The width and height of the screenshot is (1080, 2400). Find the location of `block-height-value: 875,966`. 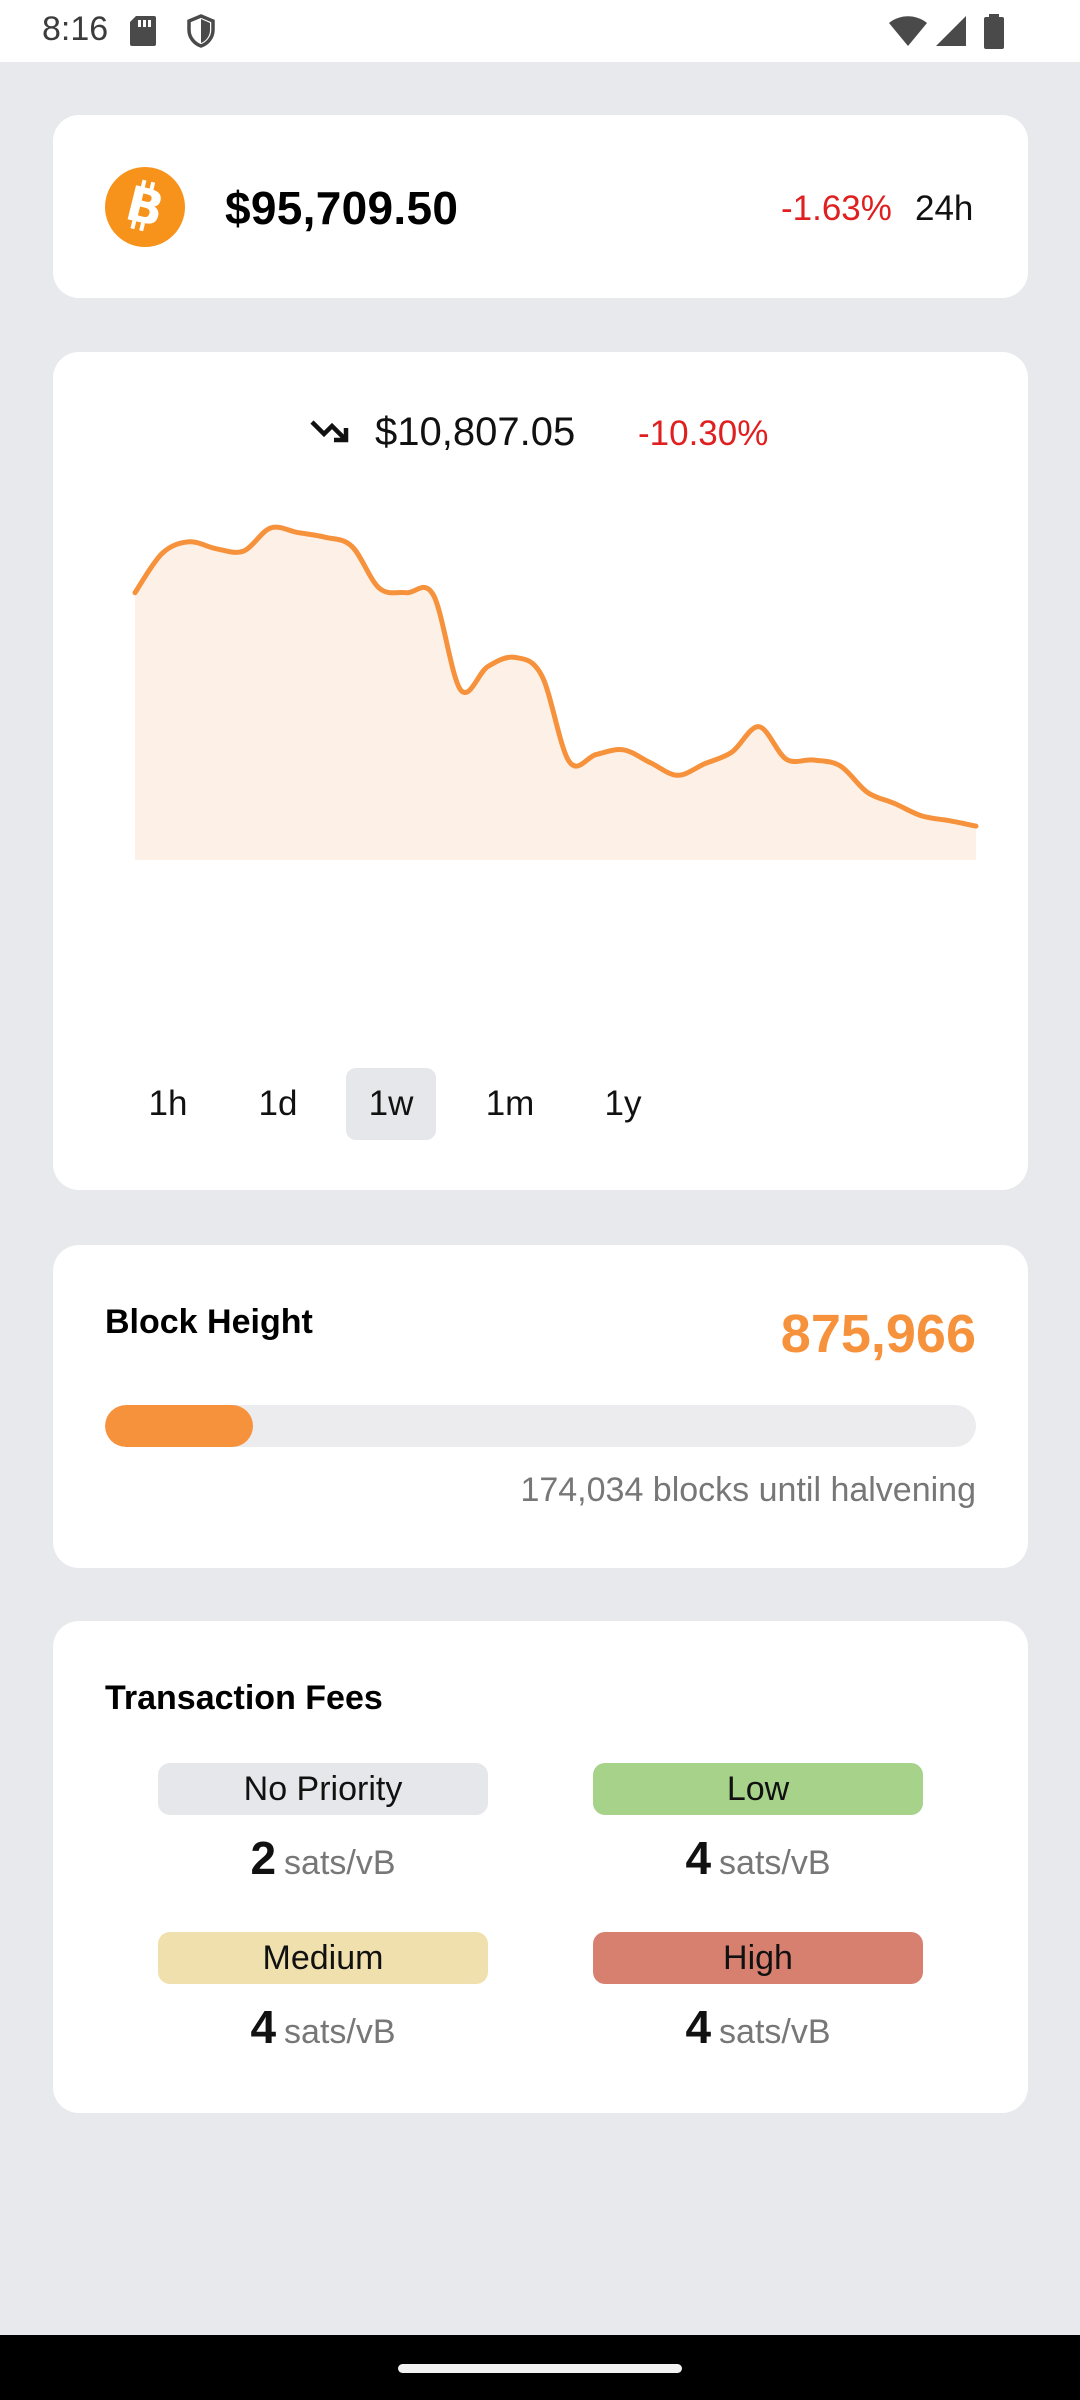

block-height-value: 875,966 is located at coordinates (878, 1334).